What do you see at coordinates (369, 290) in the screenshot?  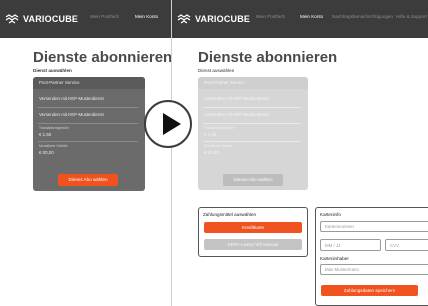 I see `save-payment-button: Zahlungsdaten speichern` at bounding box center [369, 290].